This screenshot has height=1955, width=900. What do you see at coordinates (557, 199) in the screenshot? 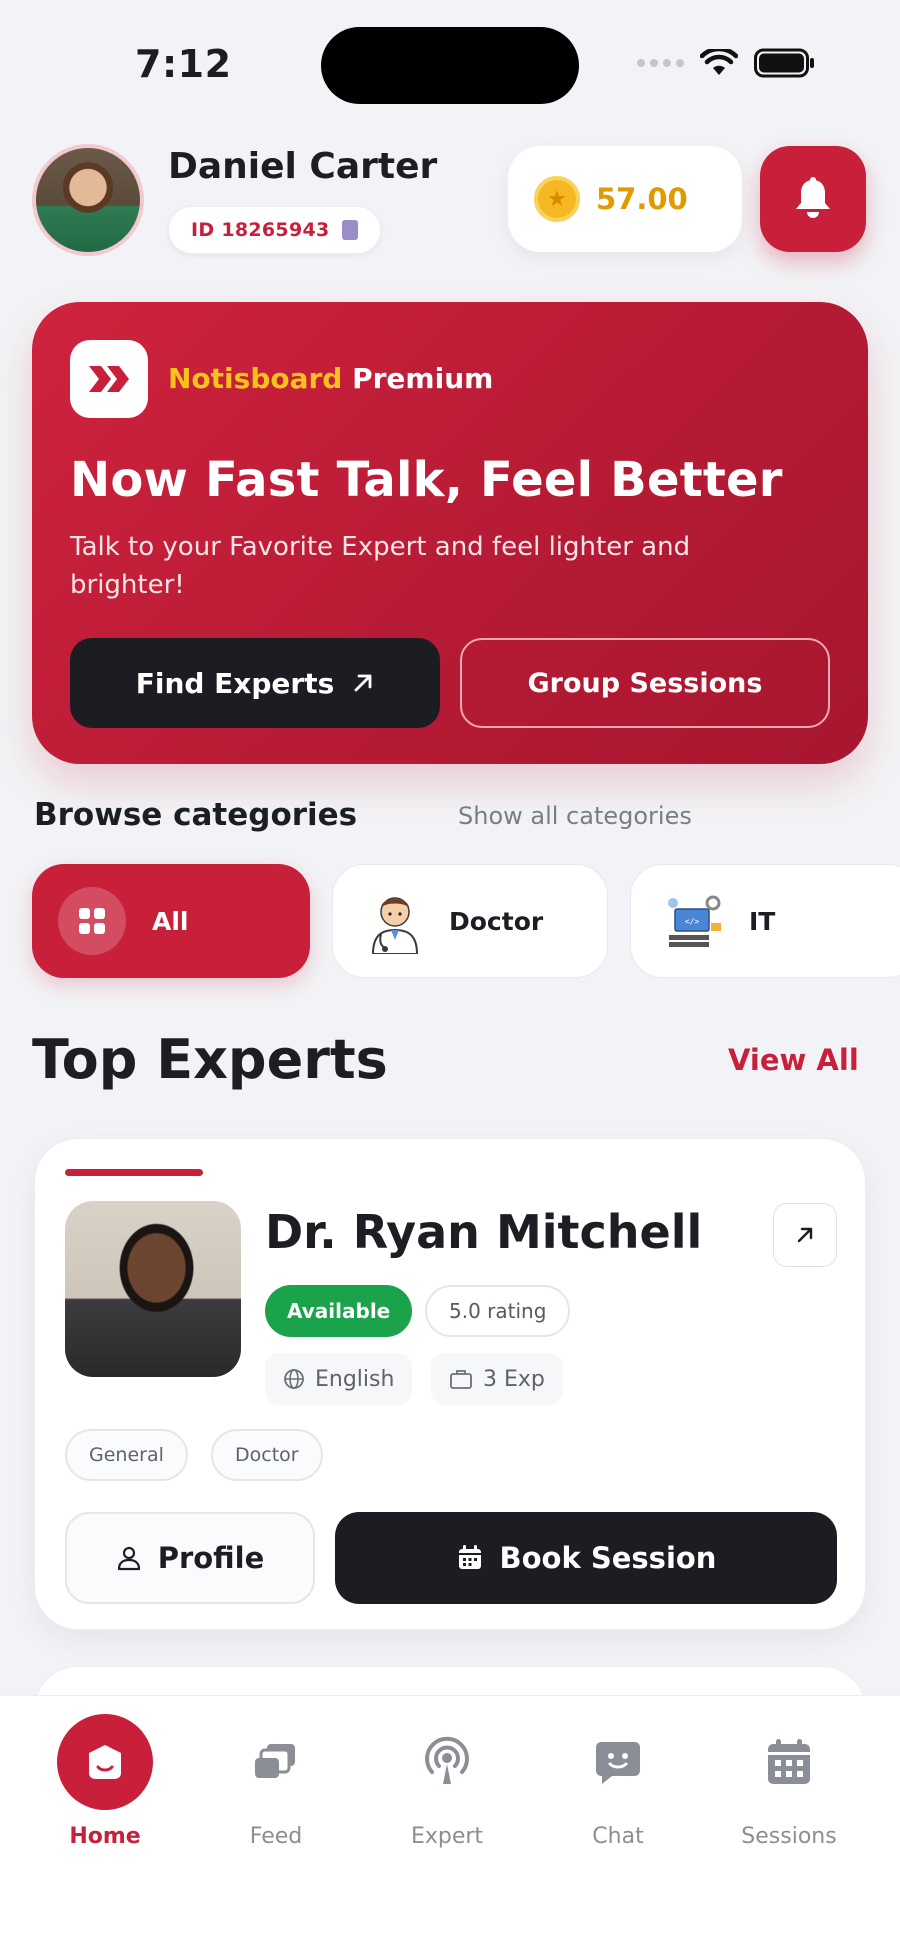
I see `coin-star-icon: ★` at bounding box center [557, 199].